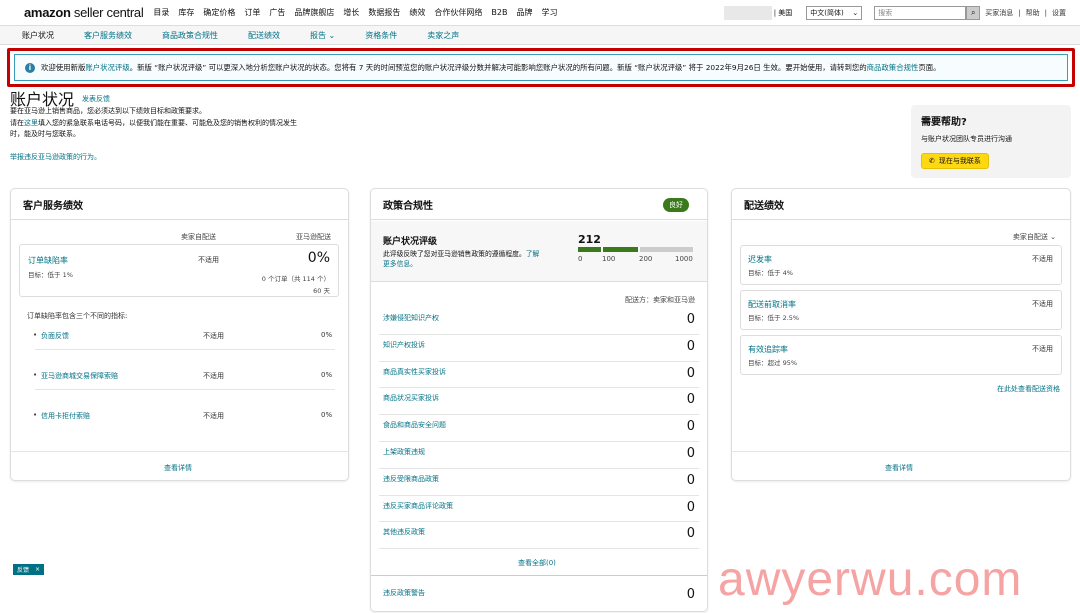 The image size is (1080, 613). I want to click on col-header-merchant: 卖家自配送, so click(198, 237).